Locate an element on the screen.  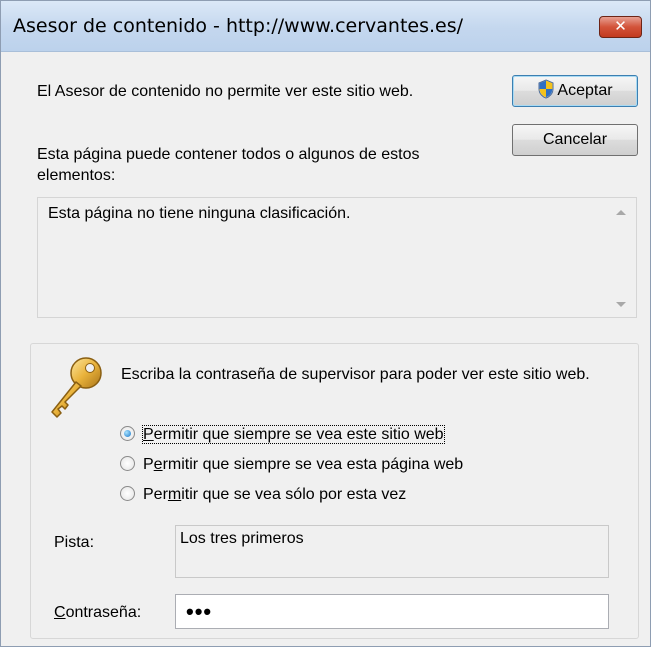
key-icon is located at coordinates (76, 387).